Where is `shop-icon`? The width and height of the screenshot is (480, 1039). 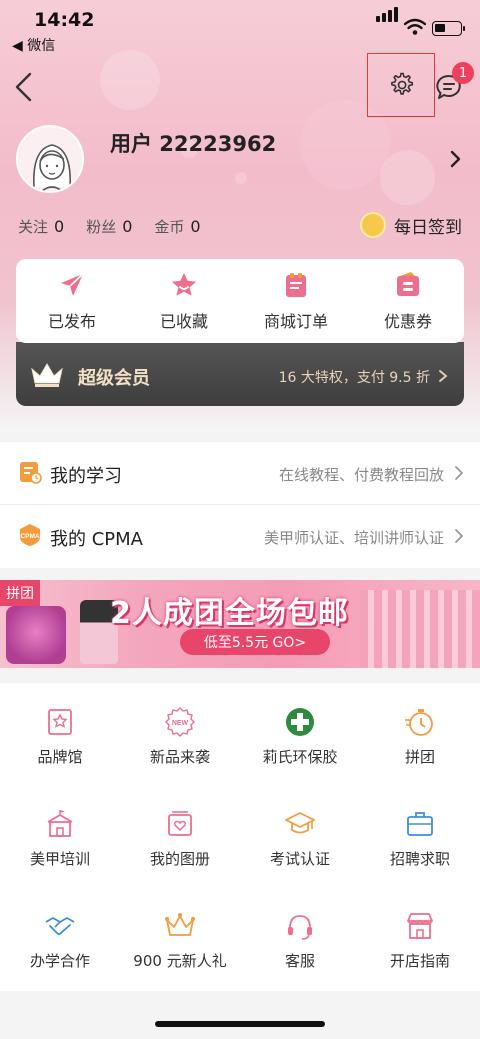 shop-icon is located at coordinates (420, 925).